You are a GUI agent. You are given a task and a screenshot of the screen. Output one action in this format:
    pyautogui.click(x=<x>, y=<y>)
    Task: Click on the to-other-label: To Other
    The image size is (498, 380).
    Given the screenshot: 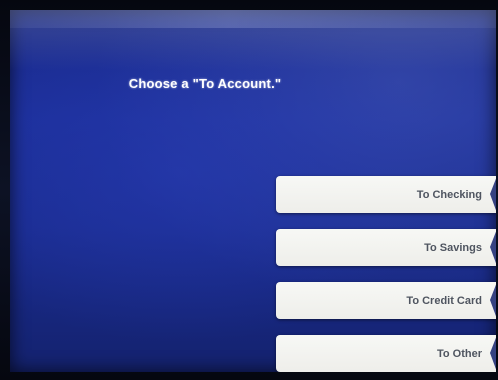 What is the action you would take?
    pyautogui.click(x=459, y=353)
    